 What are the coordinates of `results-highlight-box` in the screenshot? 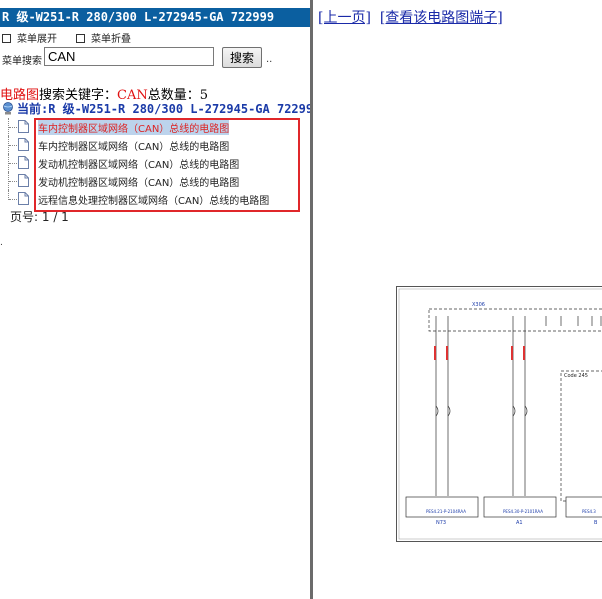 It's located at (167, 165).